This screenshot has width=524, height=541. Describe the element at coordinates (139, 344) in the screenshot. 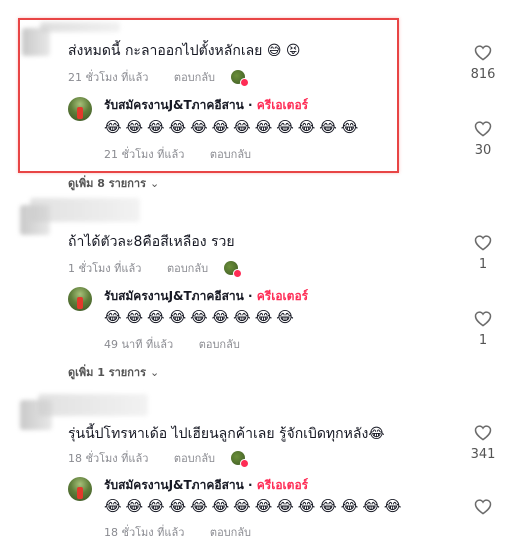

I see `reply-time: 49 นาที ที่แล้ว` at that location.